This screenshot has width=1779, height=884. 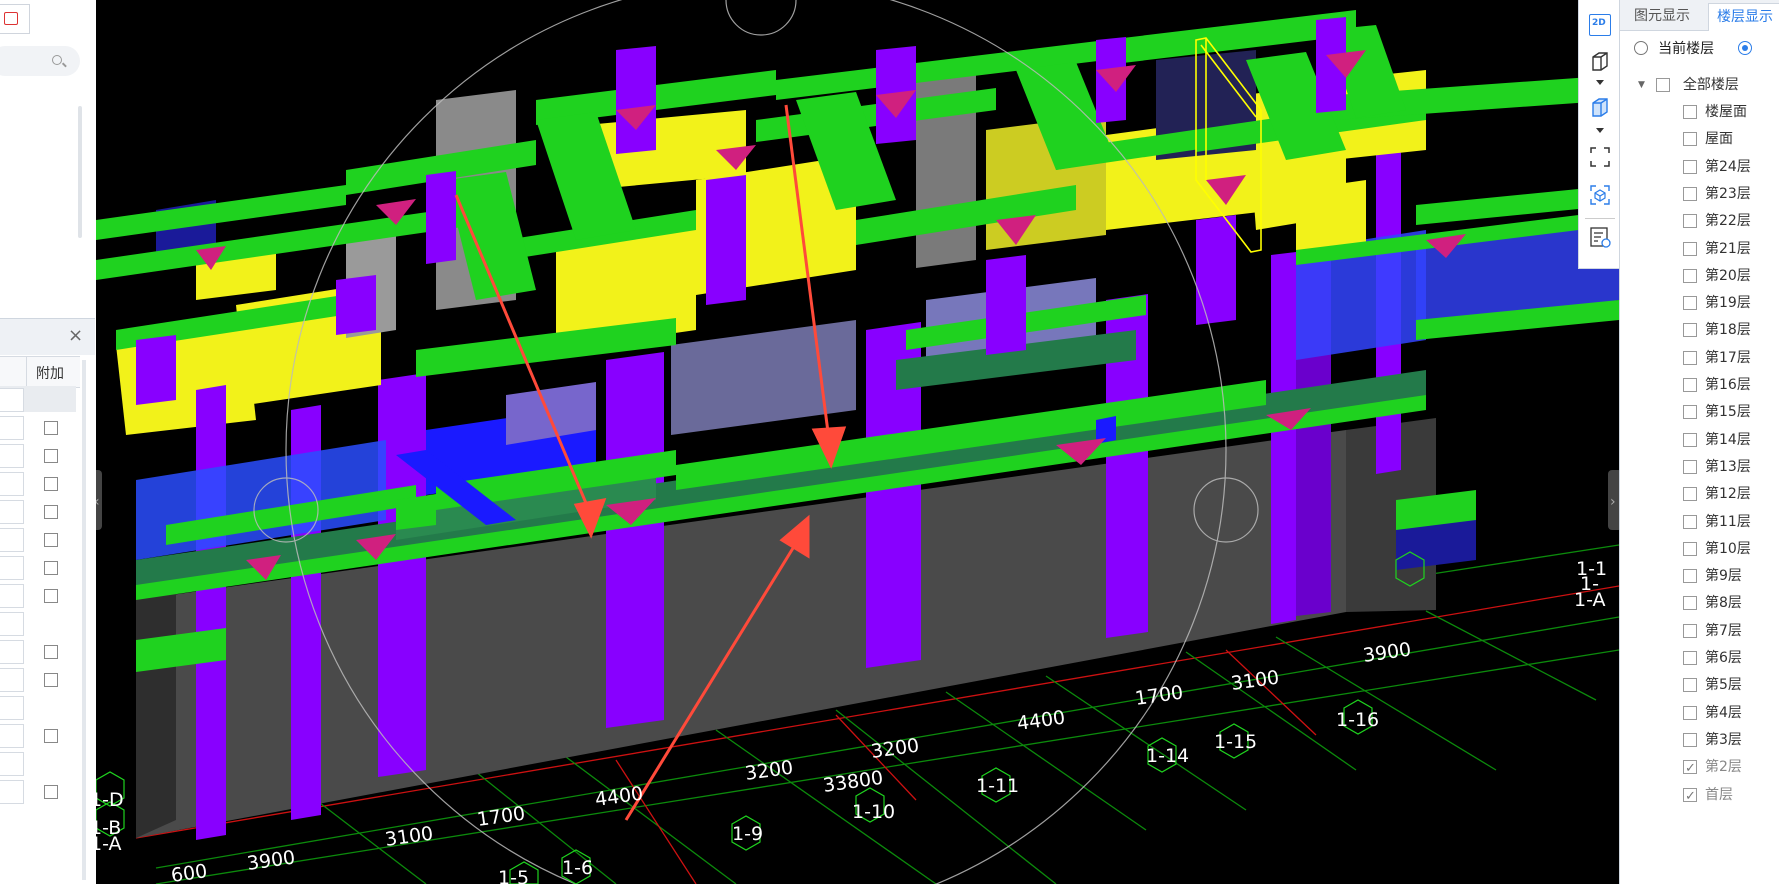 I want to click on floor-item: 第19层, so click(x=1717, y=303).